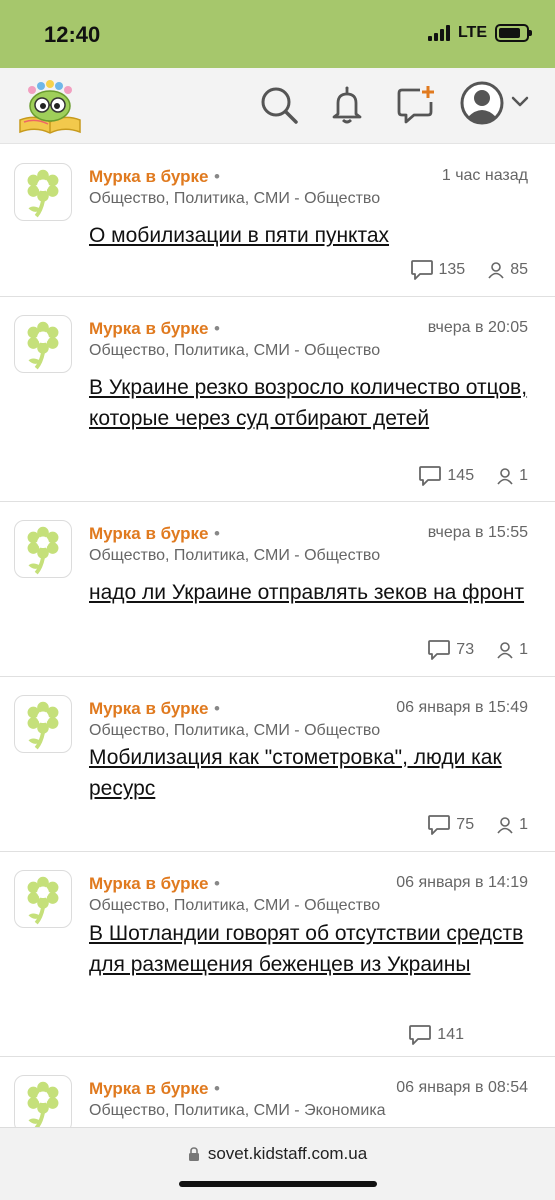 The image size is (555, 1200). What do you see at coordinates (484, 175) in the screenshot?
I see `post-time: 1 час назад` at bounding box center [484, 175].